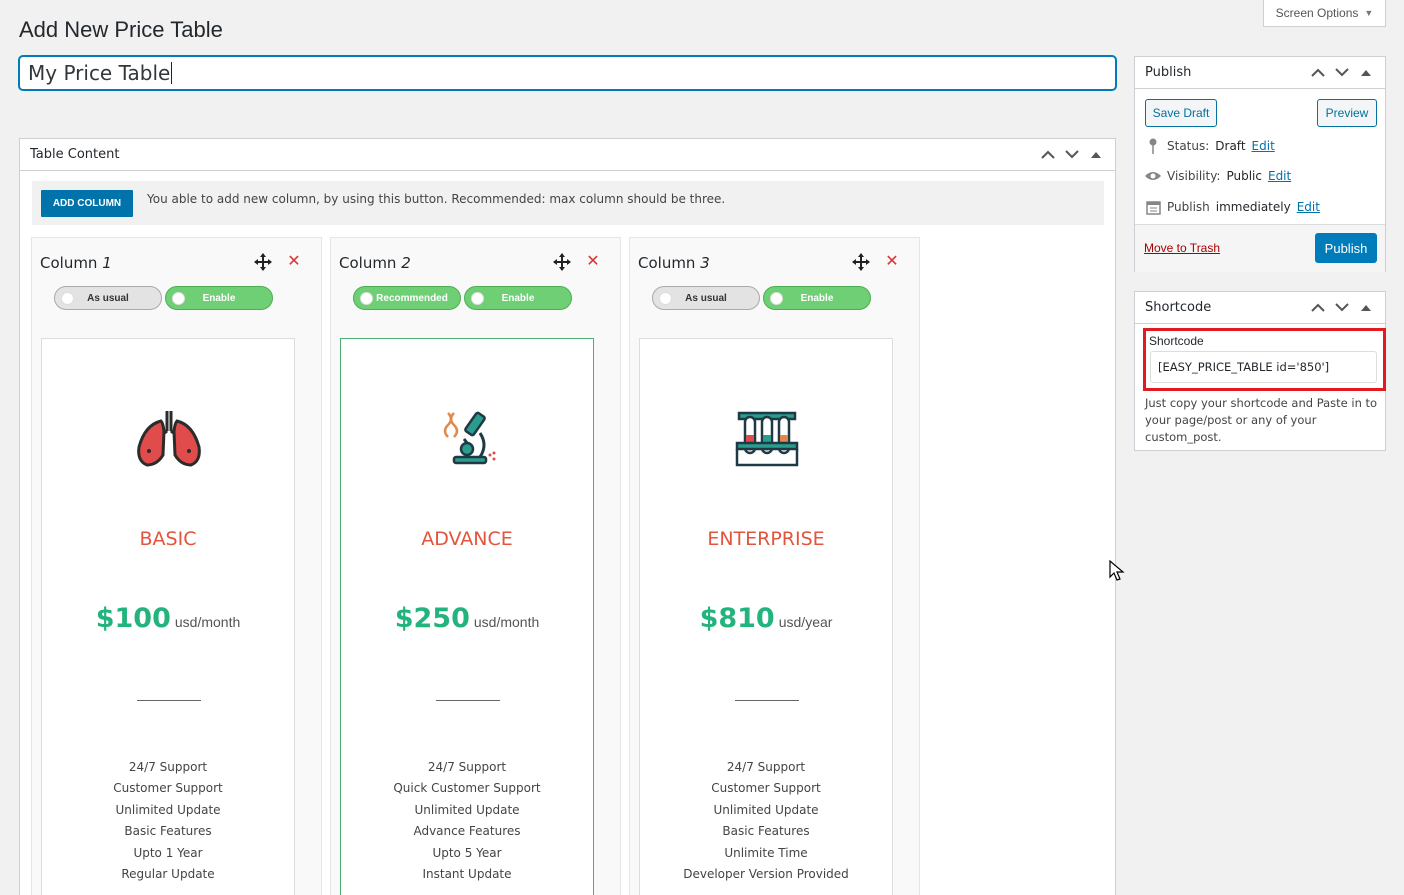  I want to click on eye-icon, so click(1153, 176).